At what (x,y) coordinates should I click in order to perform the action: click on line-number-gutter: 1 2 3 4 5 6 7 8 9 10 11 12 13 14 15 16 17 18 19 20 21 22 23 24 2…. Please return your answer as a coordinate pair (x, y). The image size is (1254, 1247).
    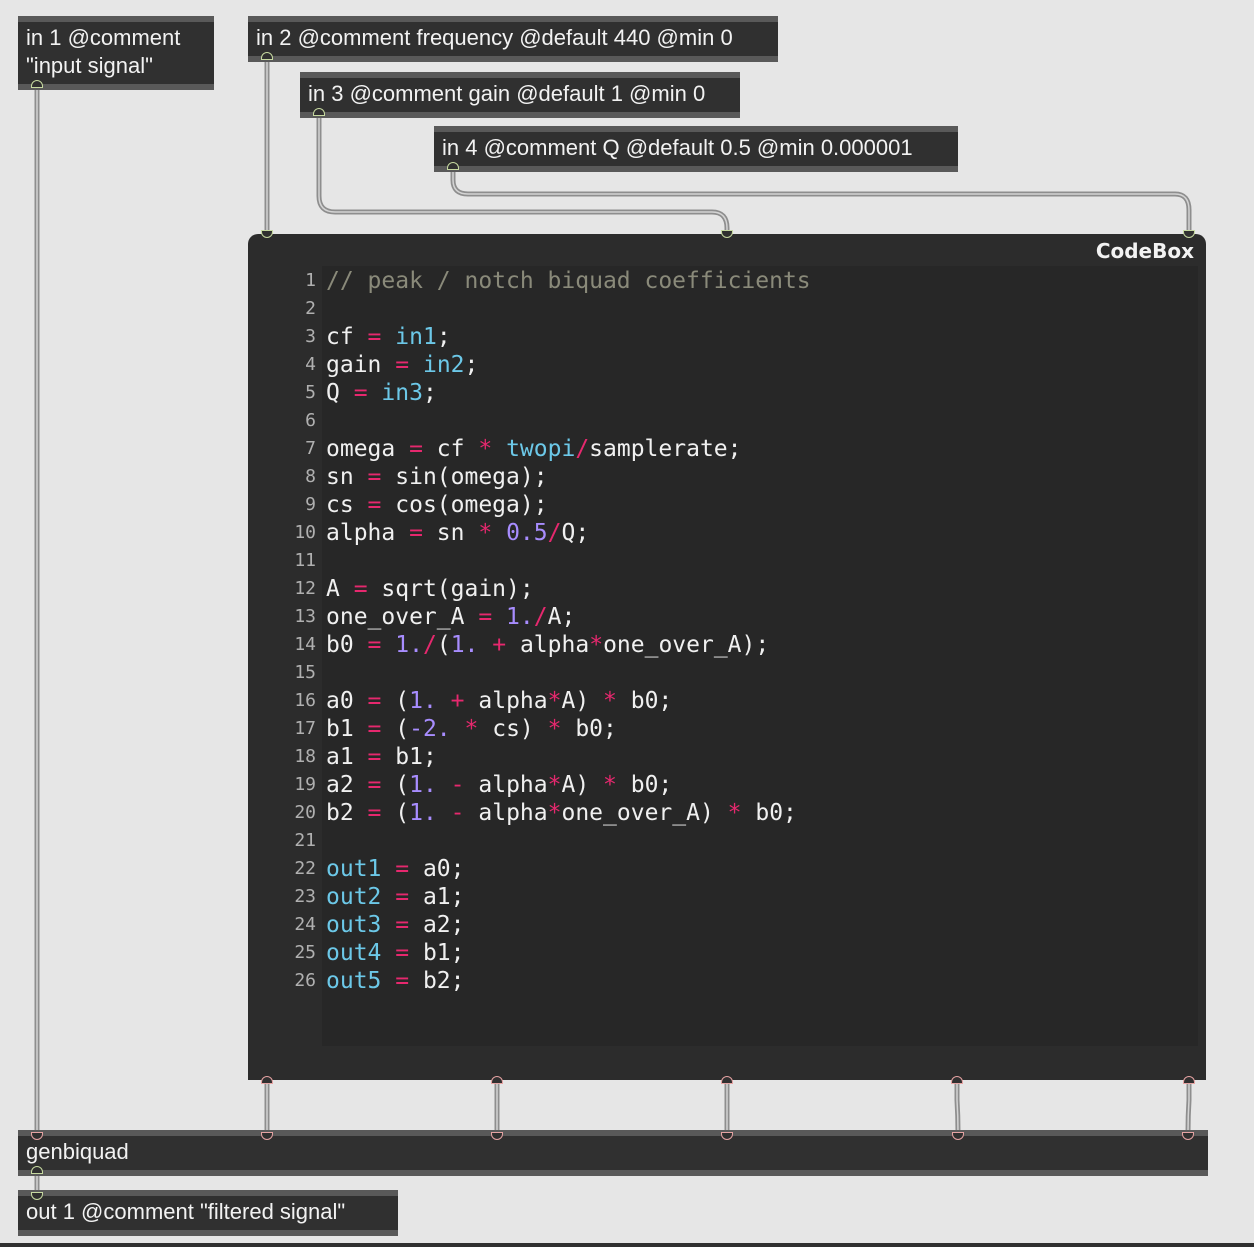
    Looking at the image, I should click on (283, 631).